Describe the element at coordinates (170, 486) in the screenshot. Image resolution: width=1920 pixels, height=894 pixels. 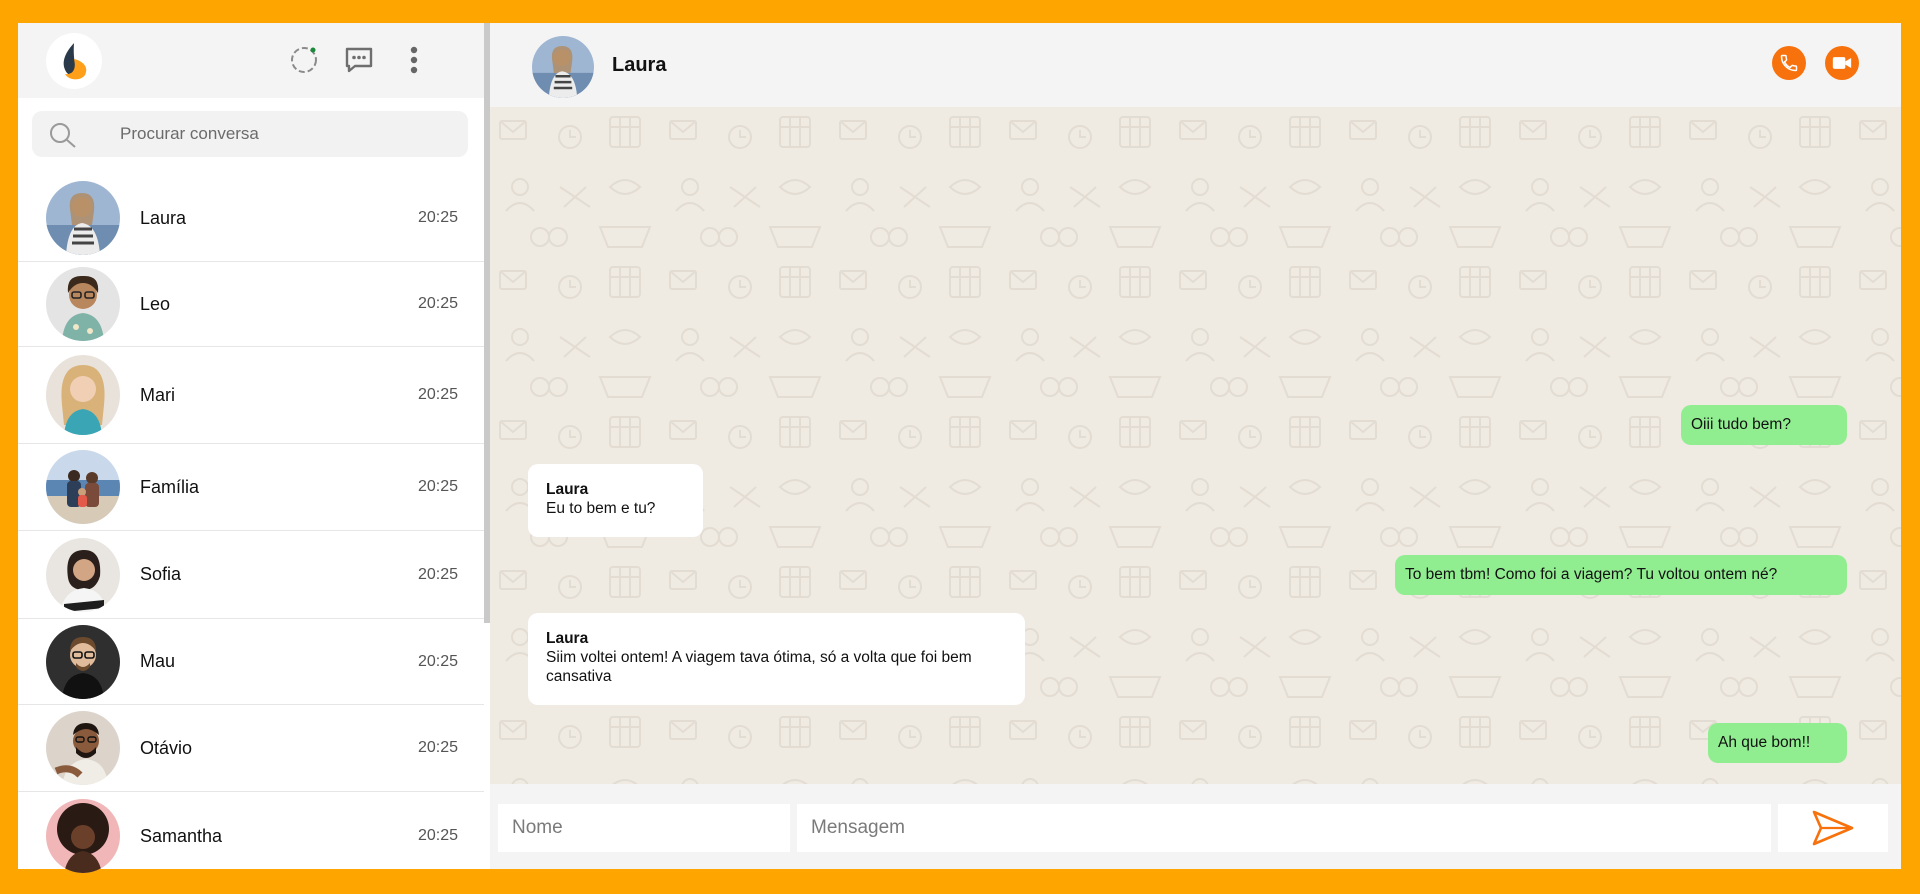
I see `contact-name: Família` at that location.